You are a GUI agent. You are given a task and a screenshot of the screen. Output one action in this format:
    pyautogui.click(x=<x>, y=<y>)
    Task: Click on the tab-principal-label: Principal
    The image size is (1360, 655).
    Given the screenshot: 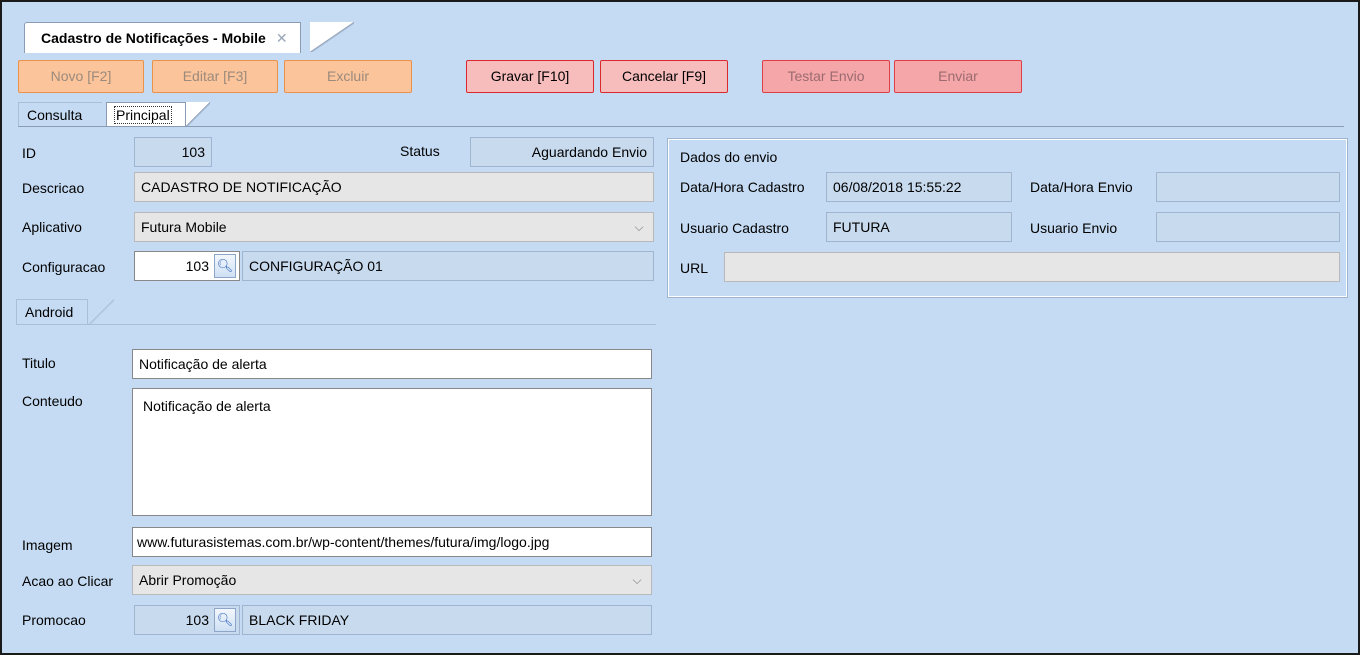 What is the action you would take?
    pyautogui.click(x=143, y=115)
    